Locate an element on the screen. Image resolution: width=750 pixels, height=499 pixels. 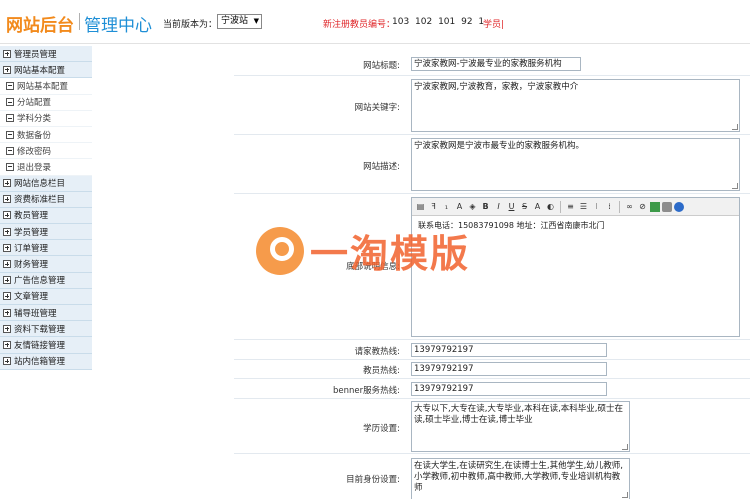
sidebar-item-label: 数据备份 is located at coordinates (34, 135).